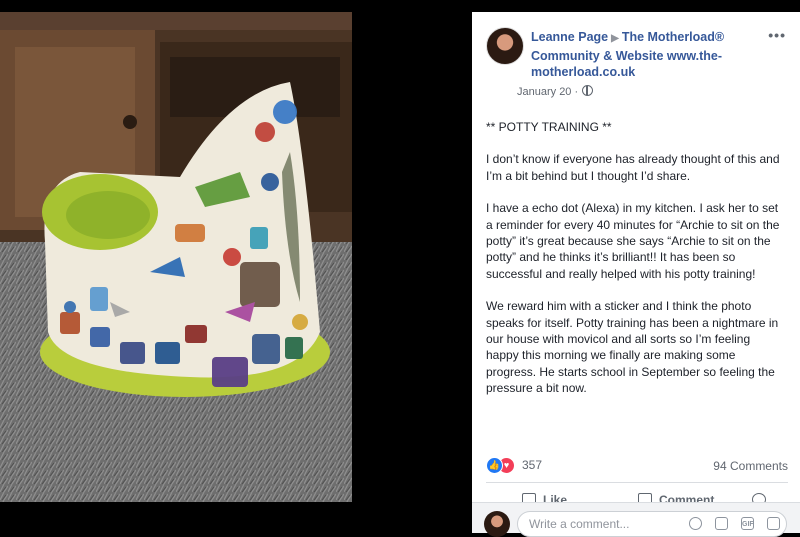  I want to click on emoji-icon, so click(695, 523).